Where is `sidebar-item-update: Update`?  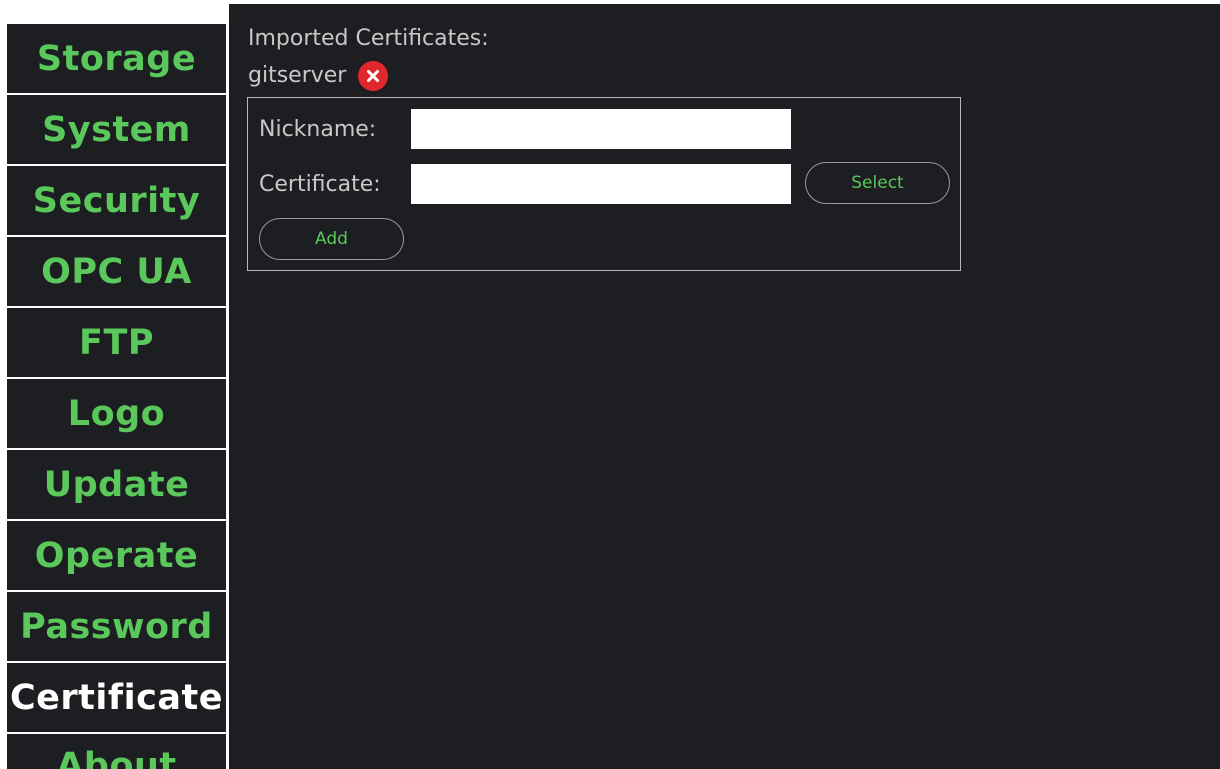 sidebar-item-update: Update is located at coordinates (116, 484).